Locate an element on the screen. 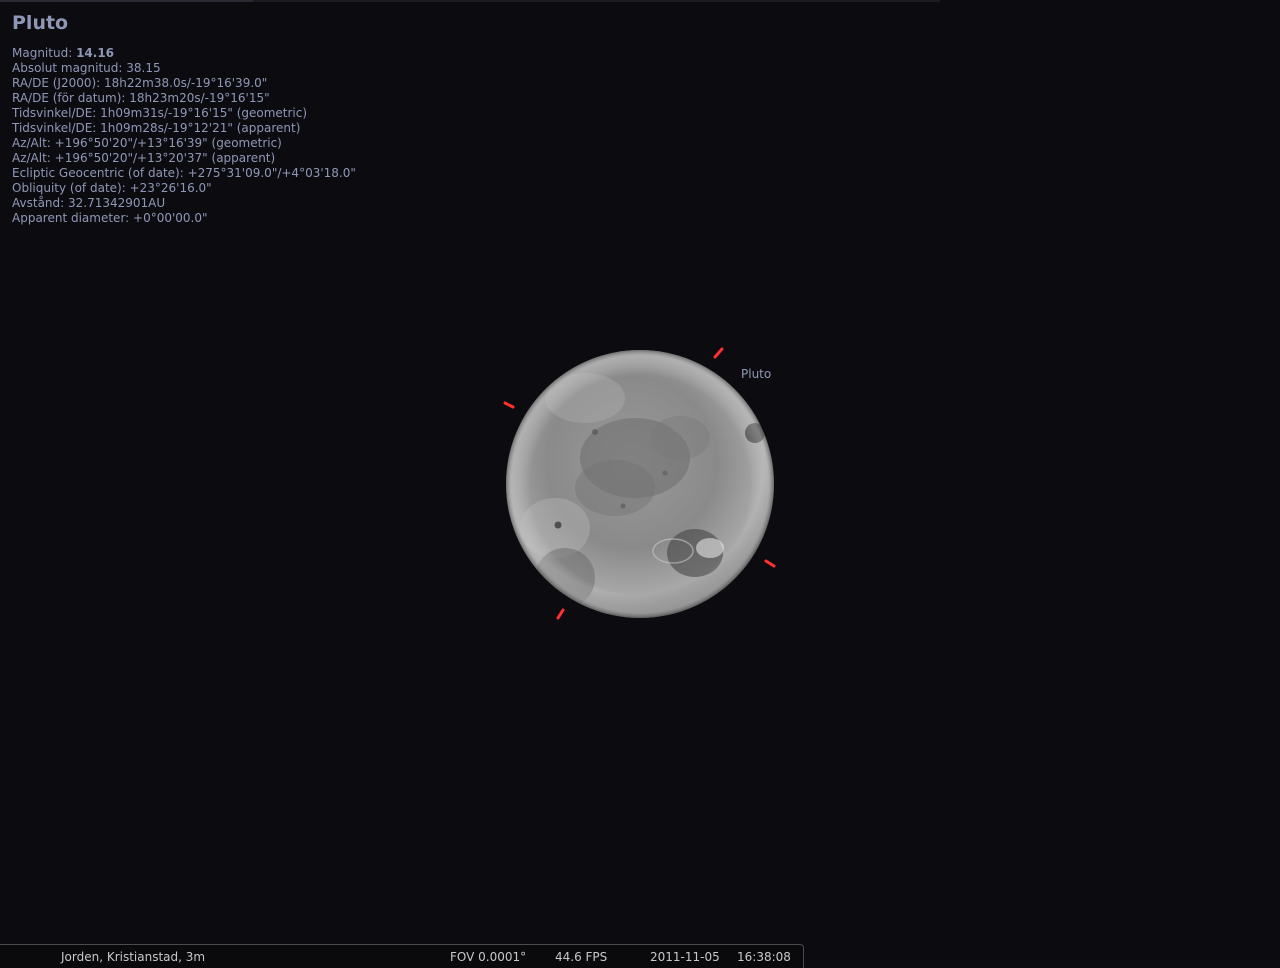 The width and height of the screenshot is (1280, 968). apparent-diameter-line: Apparent diameter: +0°00'00.0" is located at coordinates (110, 218).